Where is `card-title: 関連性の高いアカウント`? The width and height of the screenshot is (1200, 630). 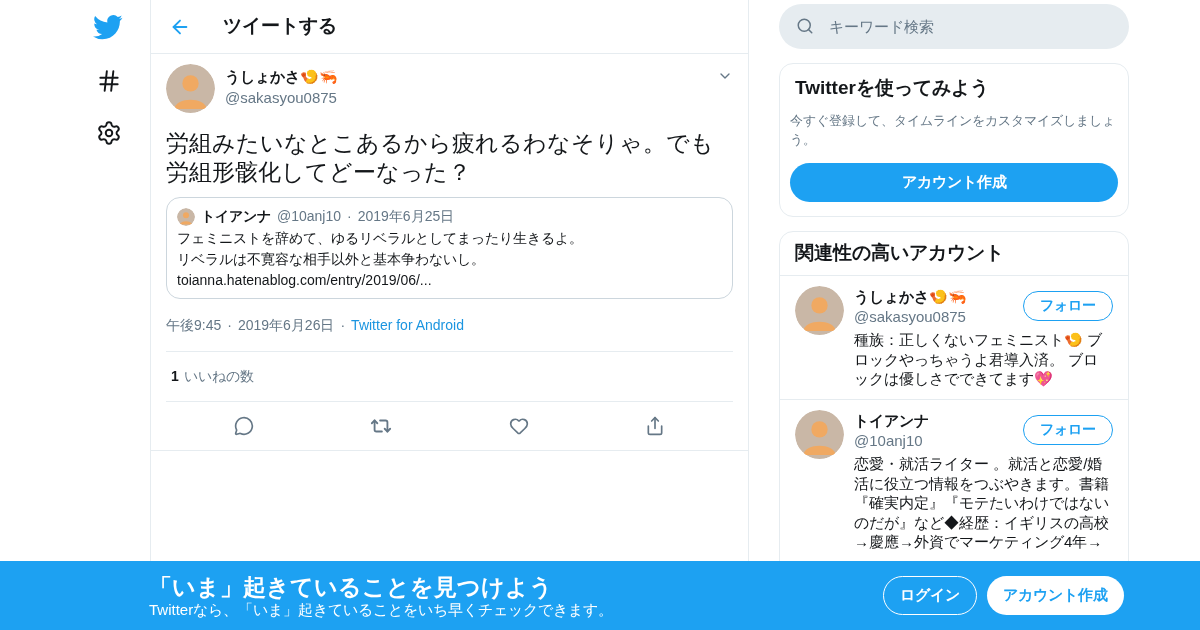
card-title: 関連性の高いアカウント is located at coordinates (954, 253).